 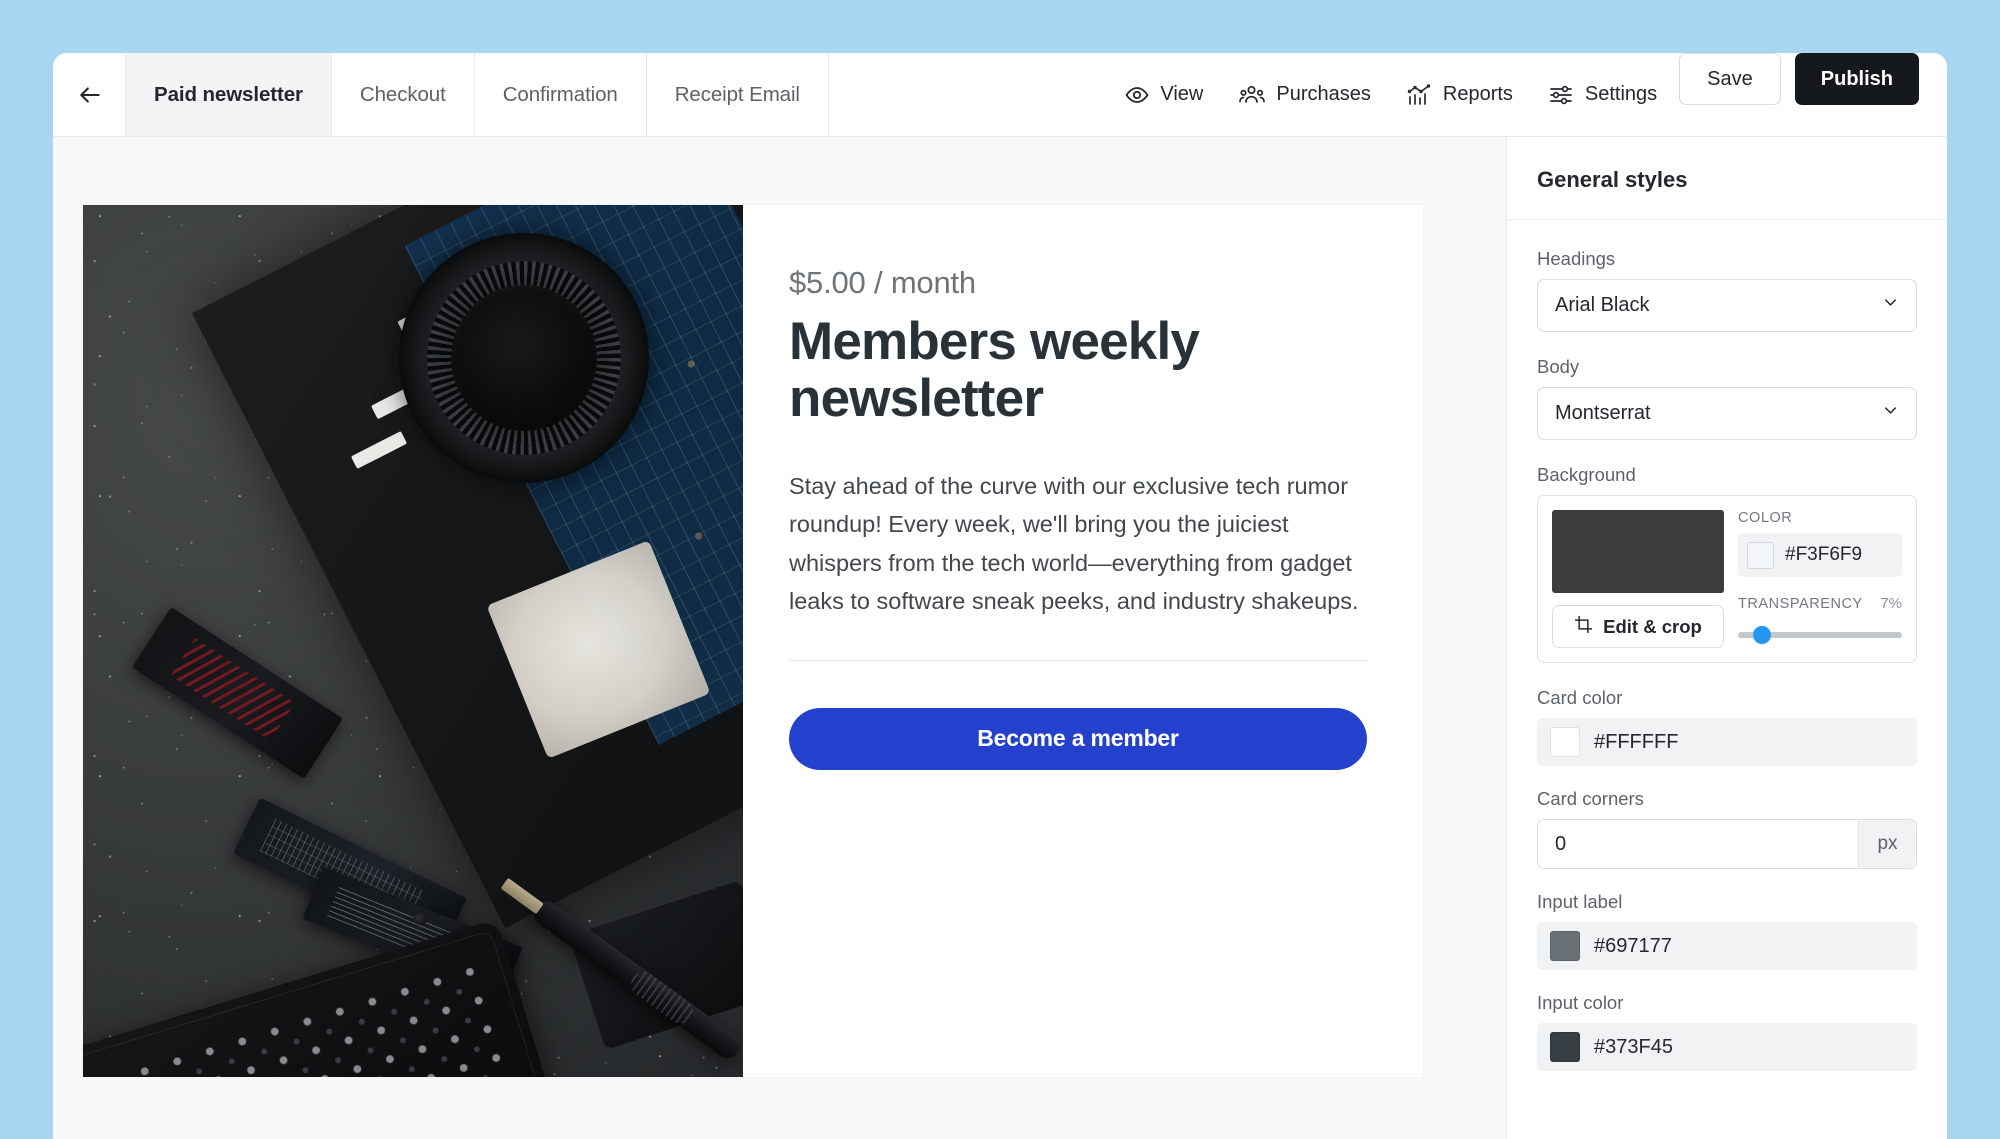 I want to click on settings-label: Settings, so click(x=1621, y=94).